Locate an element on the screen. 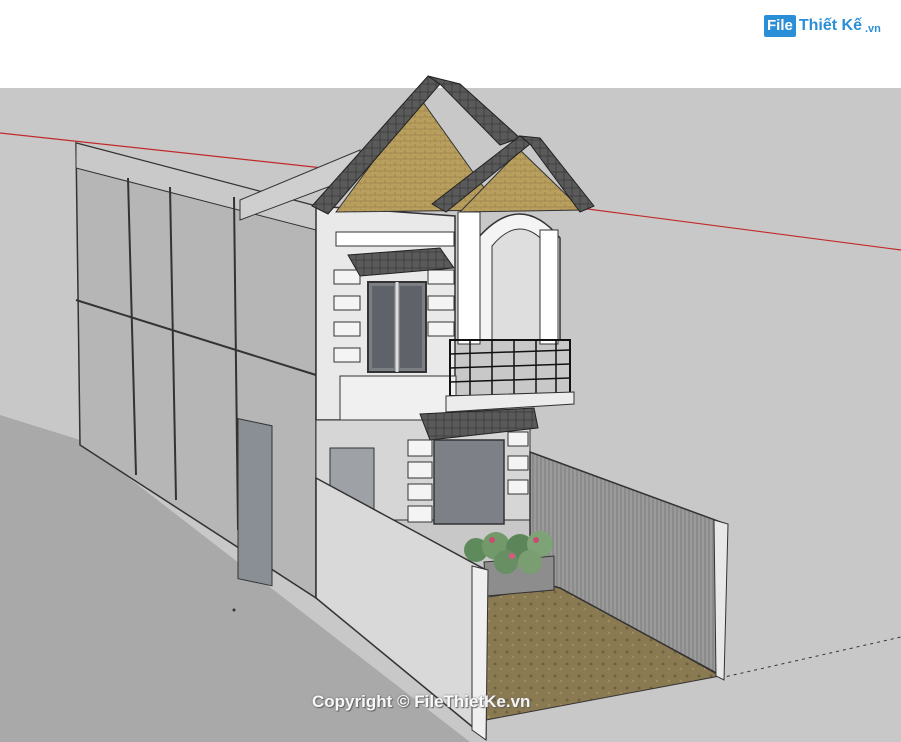 The width and height of the screenshot is (901, 742). left-fence-post is located at coordinates (480, 653).